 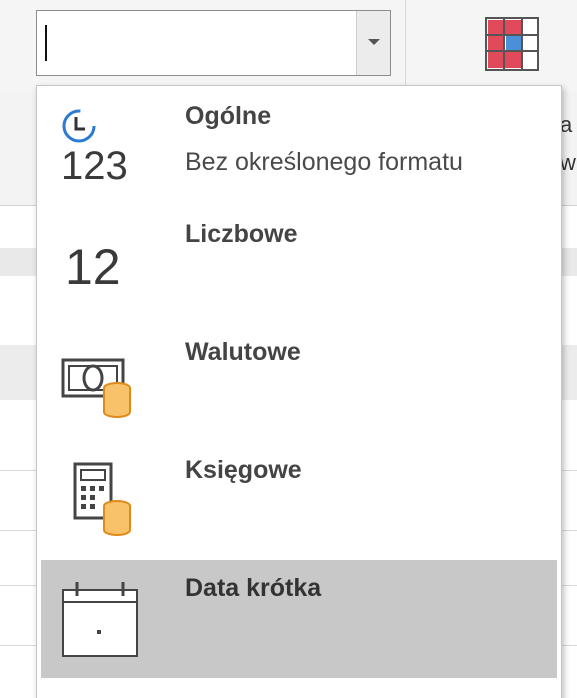 What do you see at coordinates (93, 267) in the screenshot?
I see `icon-number-glyph: 12` at bounding box center [93, 267].